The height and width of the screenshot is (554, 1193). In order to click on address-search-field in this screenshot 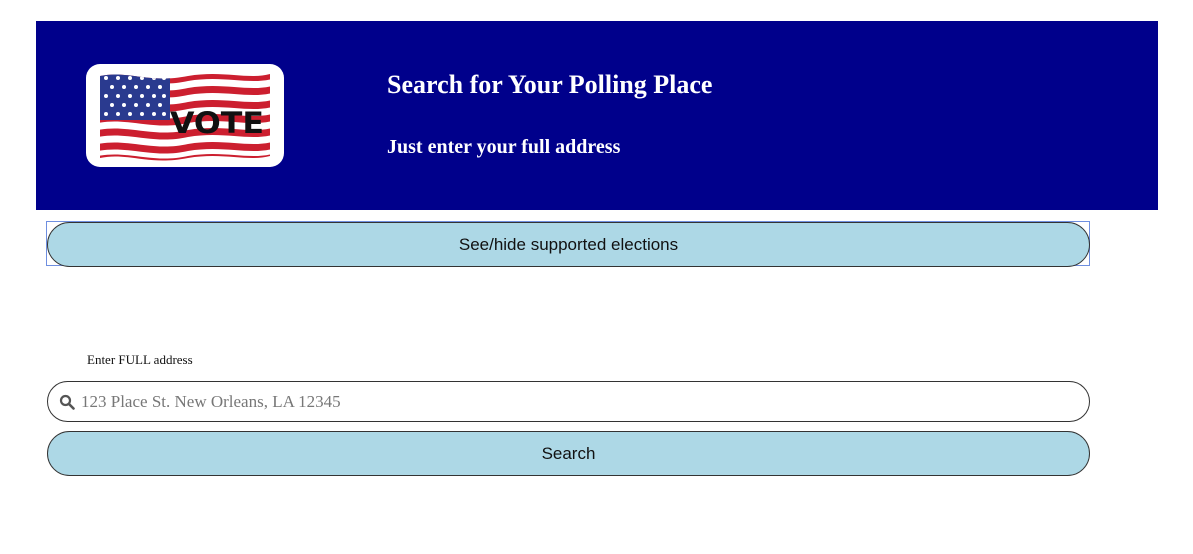, I will do `click(568, 401)`.